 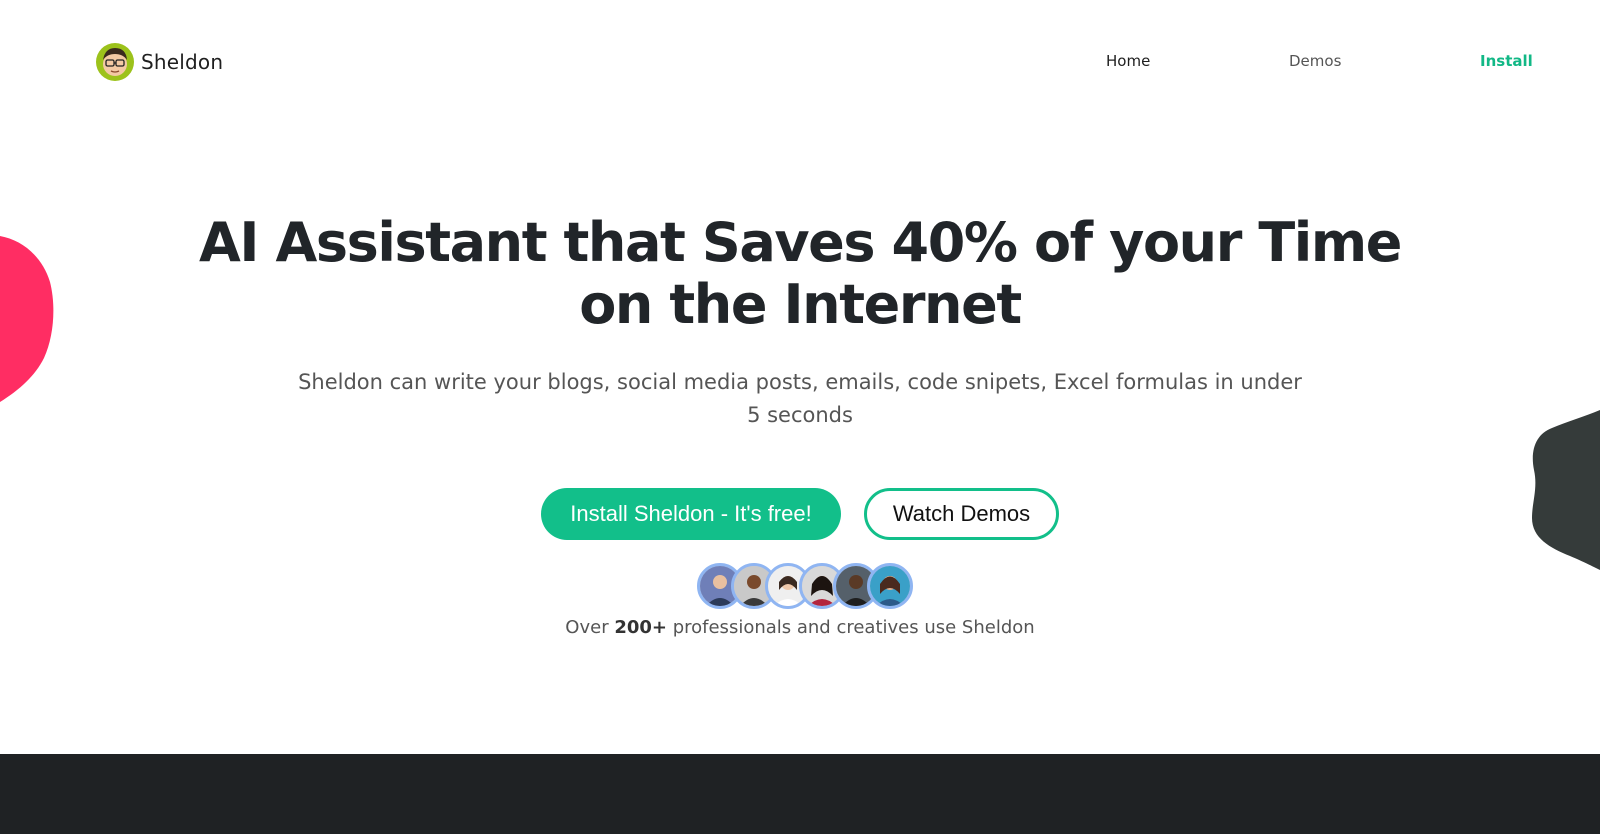 What do you see at coordinates (800, 242) in the screenshot?
I see `hero-headline-line1: AI Assistant that Saves 40% of your Time` at bounding box center [800, 242].